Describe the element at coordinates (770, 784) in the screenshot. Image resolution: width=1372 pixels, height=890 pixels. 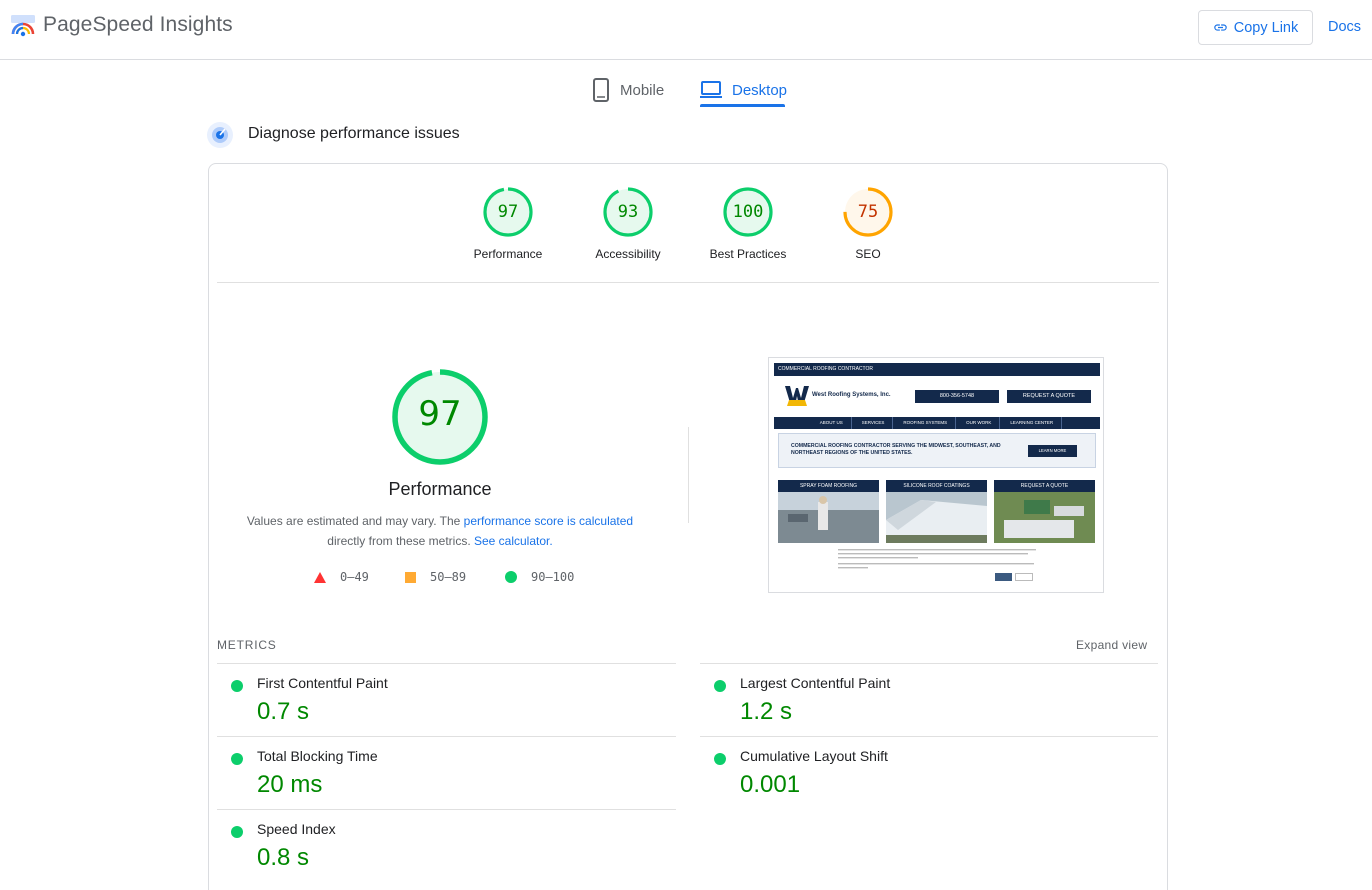
I see `metric-value: 0.001` at that location.